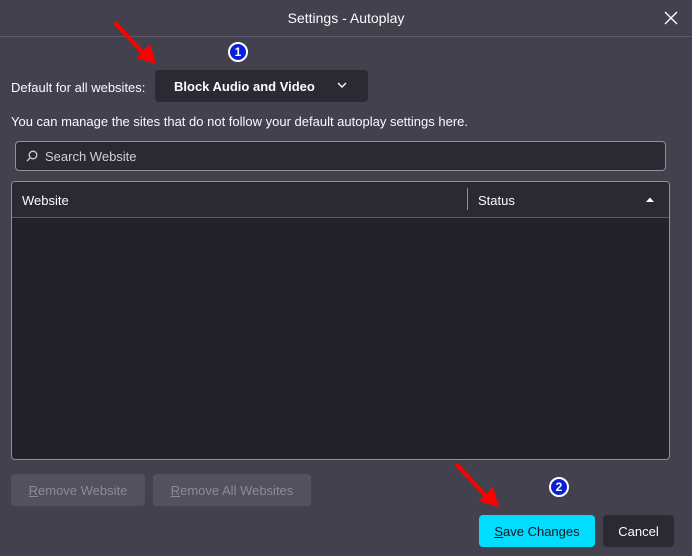 This screenshot has height=556, width=692. What do you see at coordinates (32, 156) in the screenshot?
I see `search-icon` at bounding box center [32, 156].